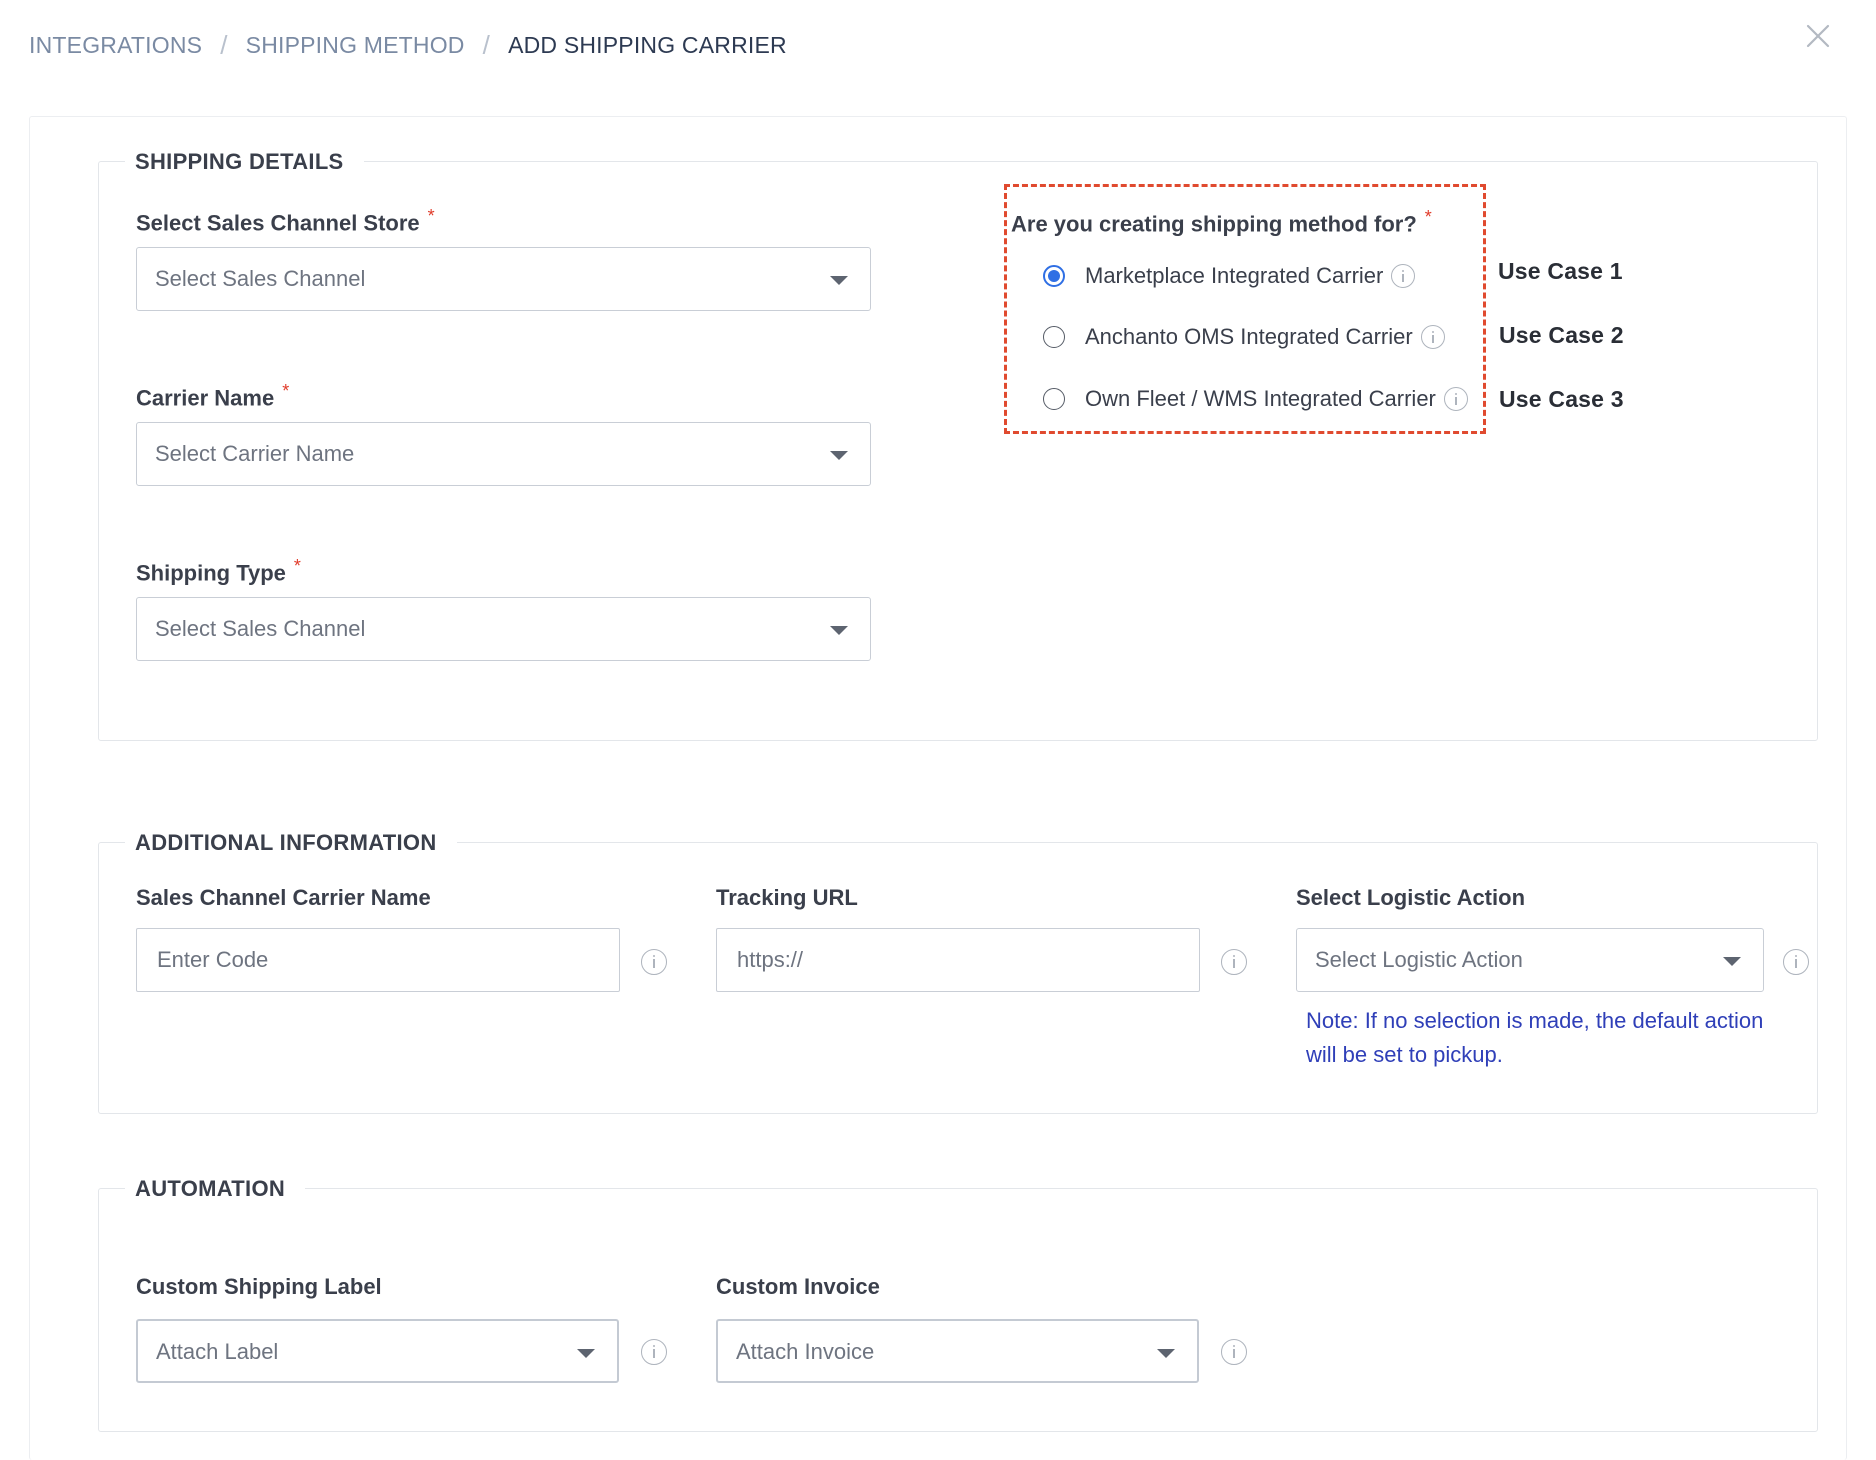  Describe the element at coordinates (217, 1351) in the screenshot. I see `custom-shipping-label-placeholder: Attach Label` at that location.